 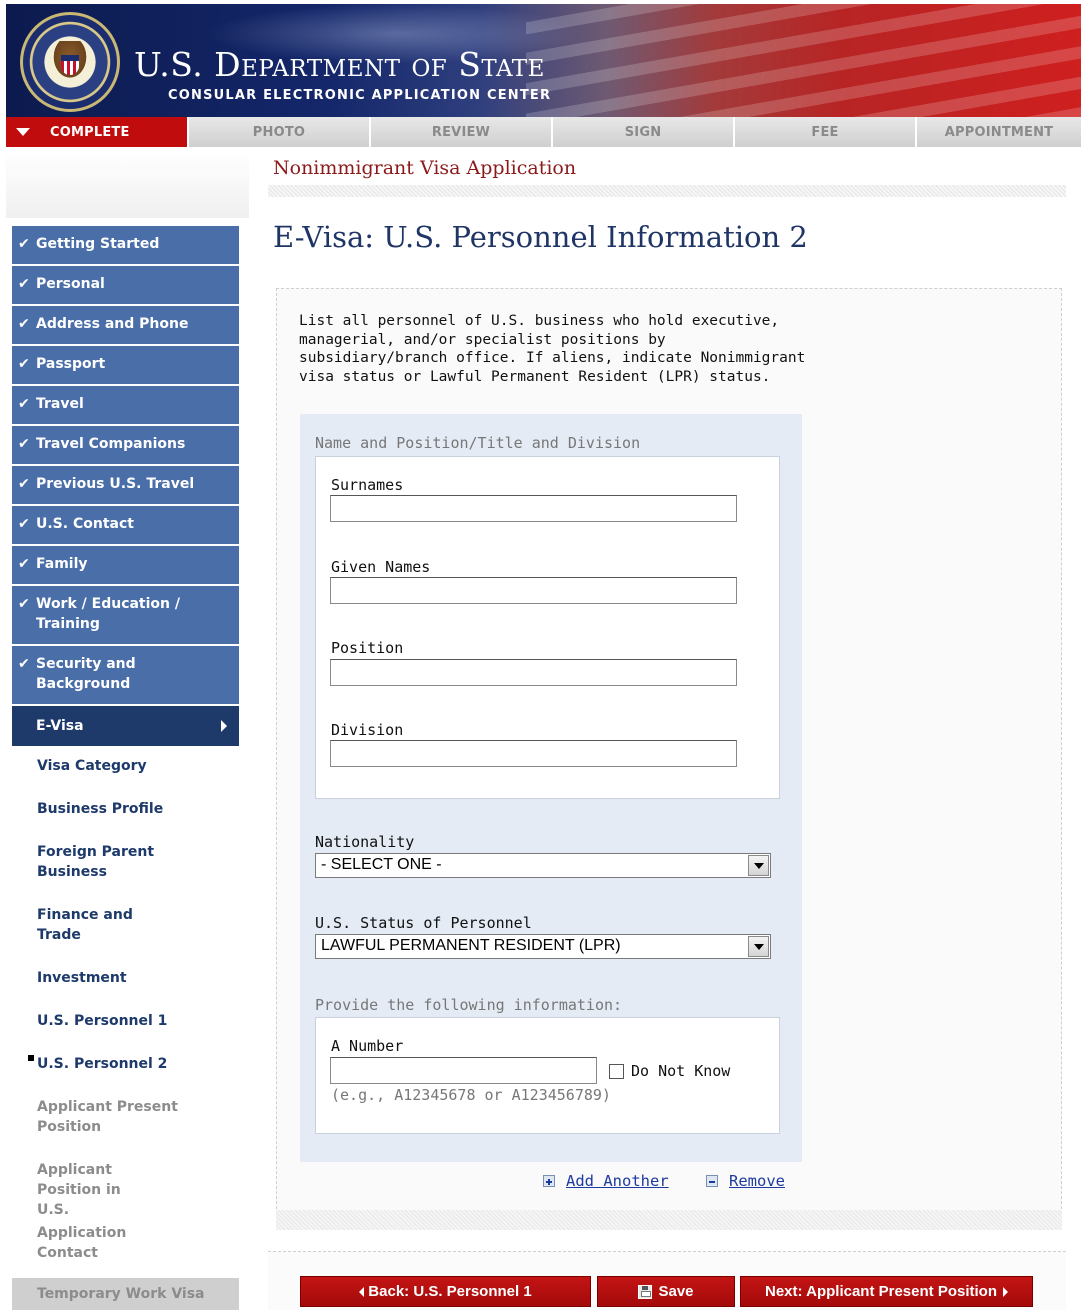 I want to click on next-button: Next: Applicant Present Position, so click(x=886, y=1291).